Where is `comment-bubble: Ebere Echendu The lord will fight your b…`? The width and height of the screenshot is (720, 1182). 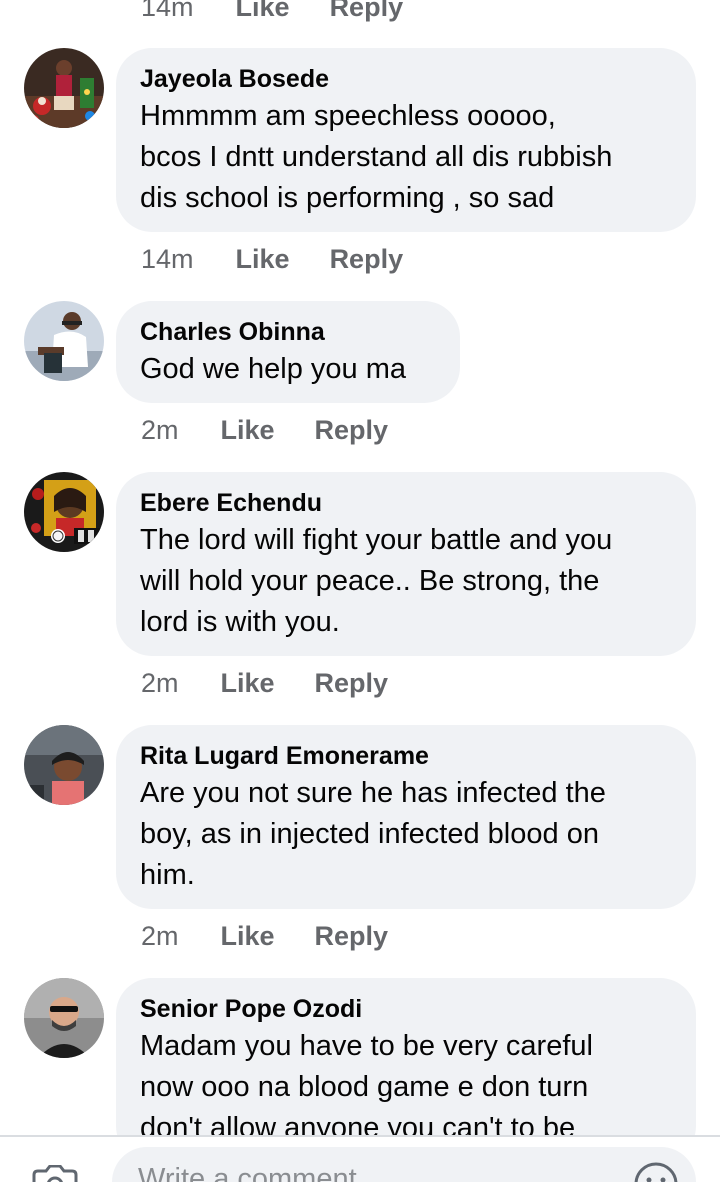
comment-bubble: Ebere Echendu The lord will fight your b… is located at coordinates (406, 564).